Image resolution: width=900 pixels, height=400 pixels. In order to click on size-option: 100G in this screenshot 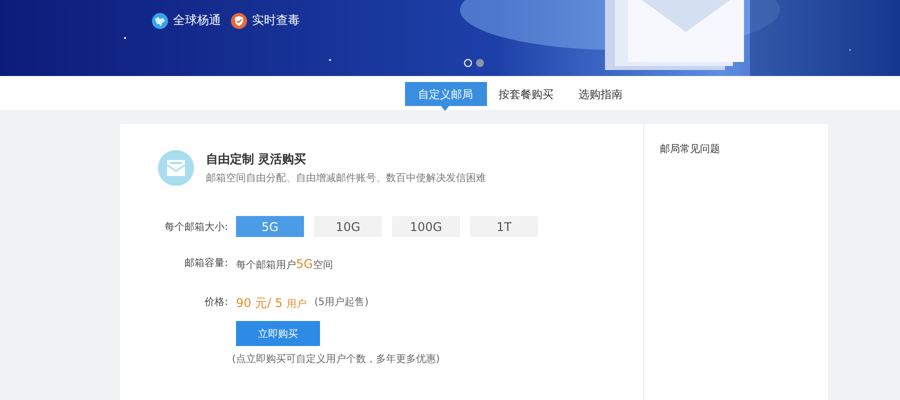, I will do `click(426, 226)`.